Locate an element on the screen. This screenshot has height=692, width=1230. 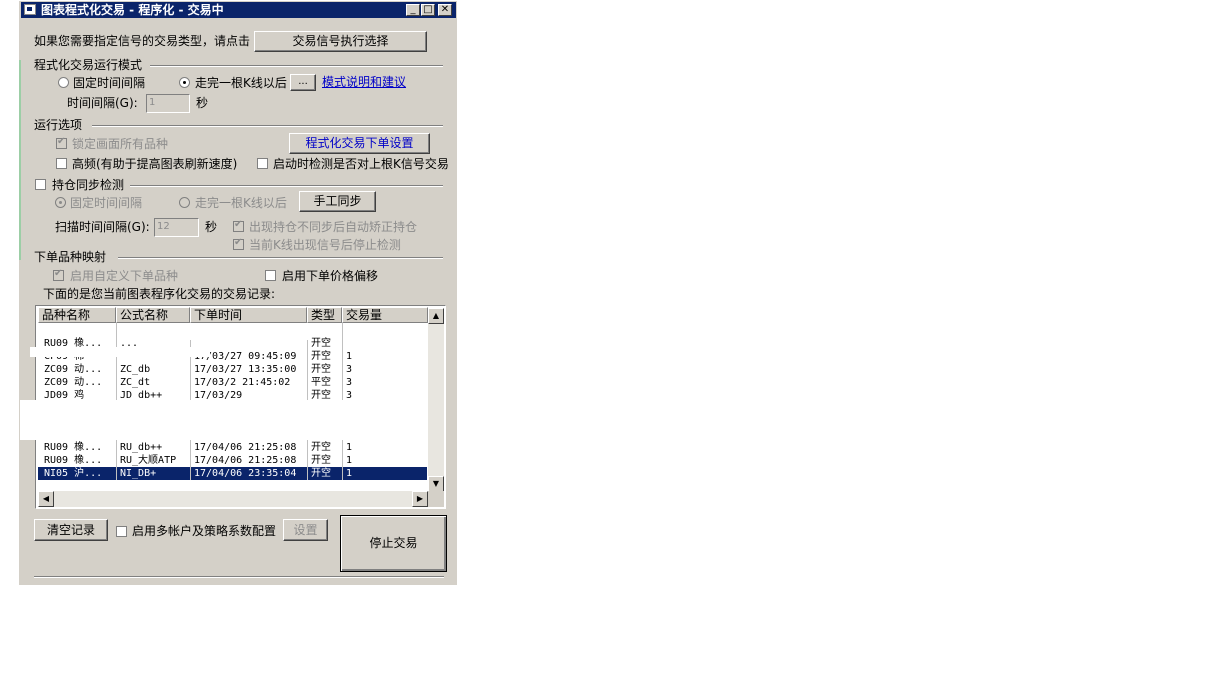
mode-group-line is located at coordinates (296, 66).